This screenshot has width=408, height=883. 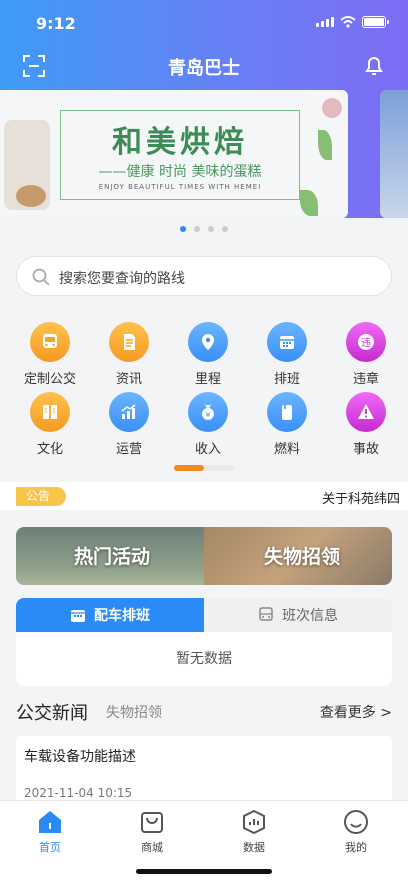 I want to click on wifi-icon, so click(x=348, y=22).